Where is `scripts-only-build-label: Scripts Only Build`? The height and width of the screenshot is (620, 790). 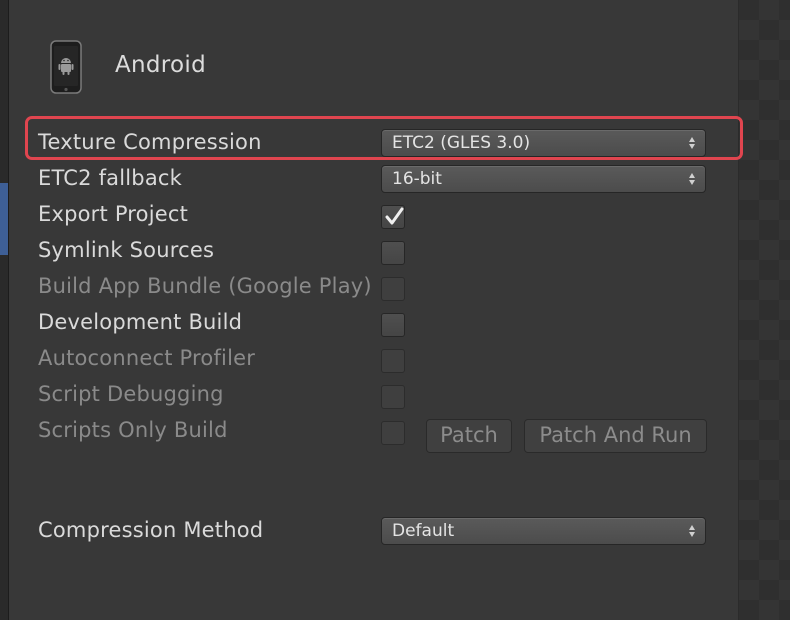
scripts-only-build-label: Scripts Only Build is located at coordinates (133, 430).